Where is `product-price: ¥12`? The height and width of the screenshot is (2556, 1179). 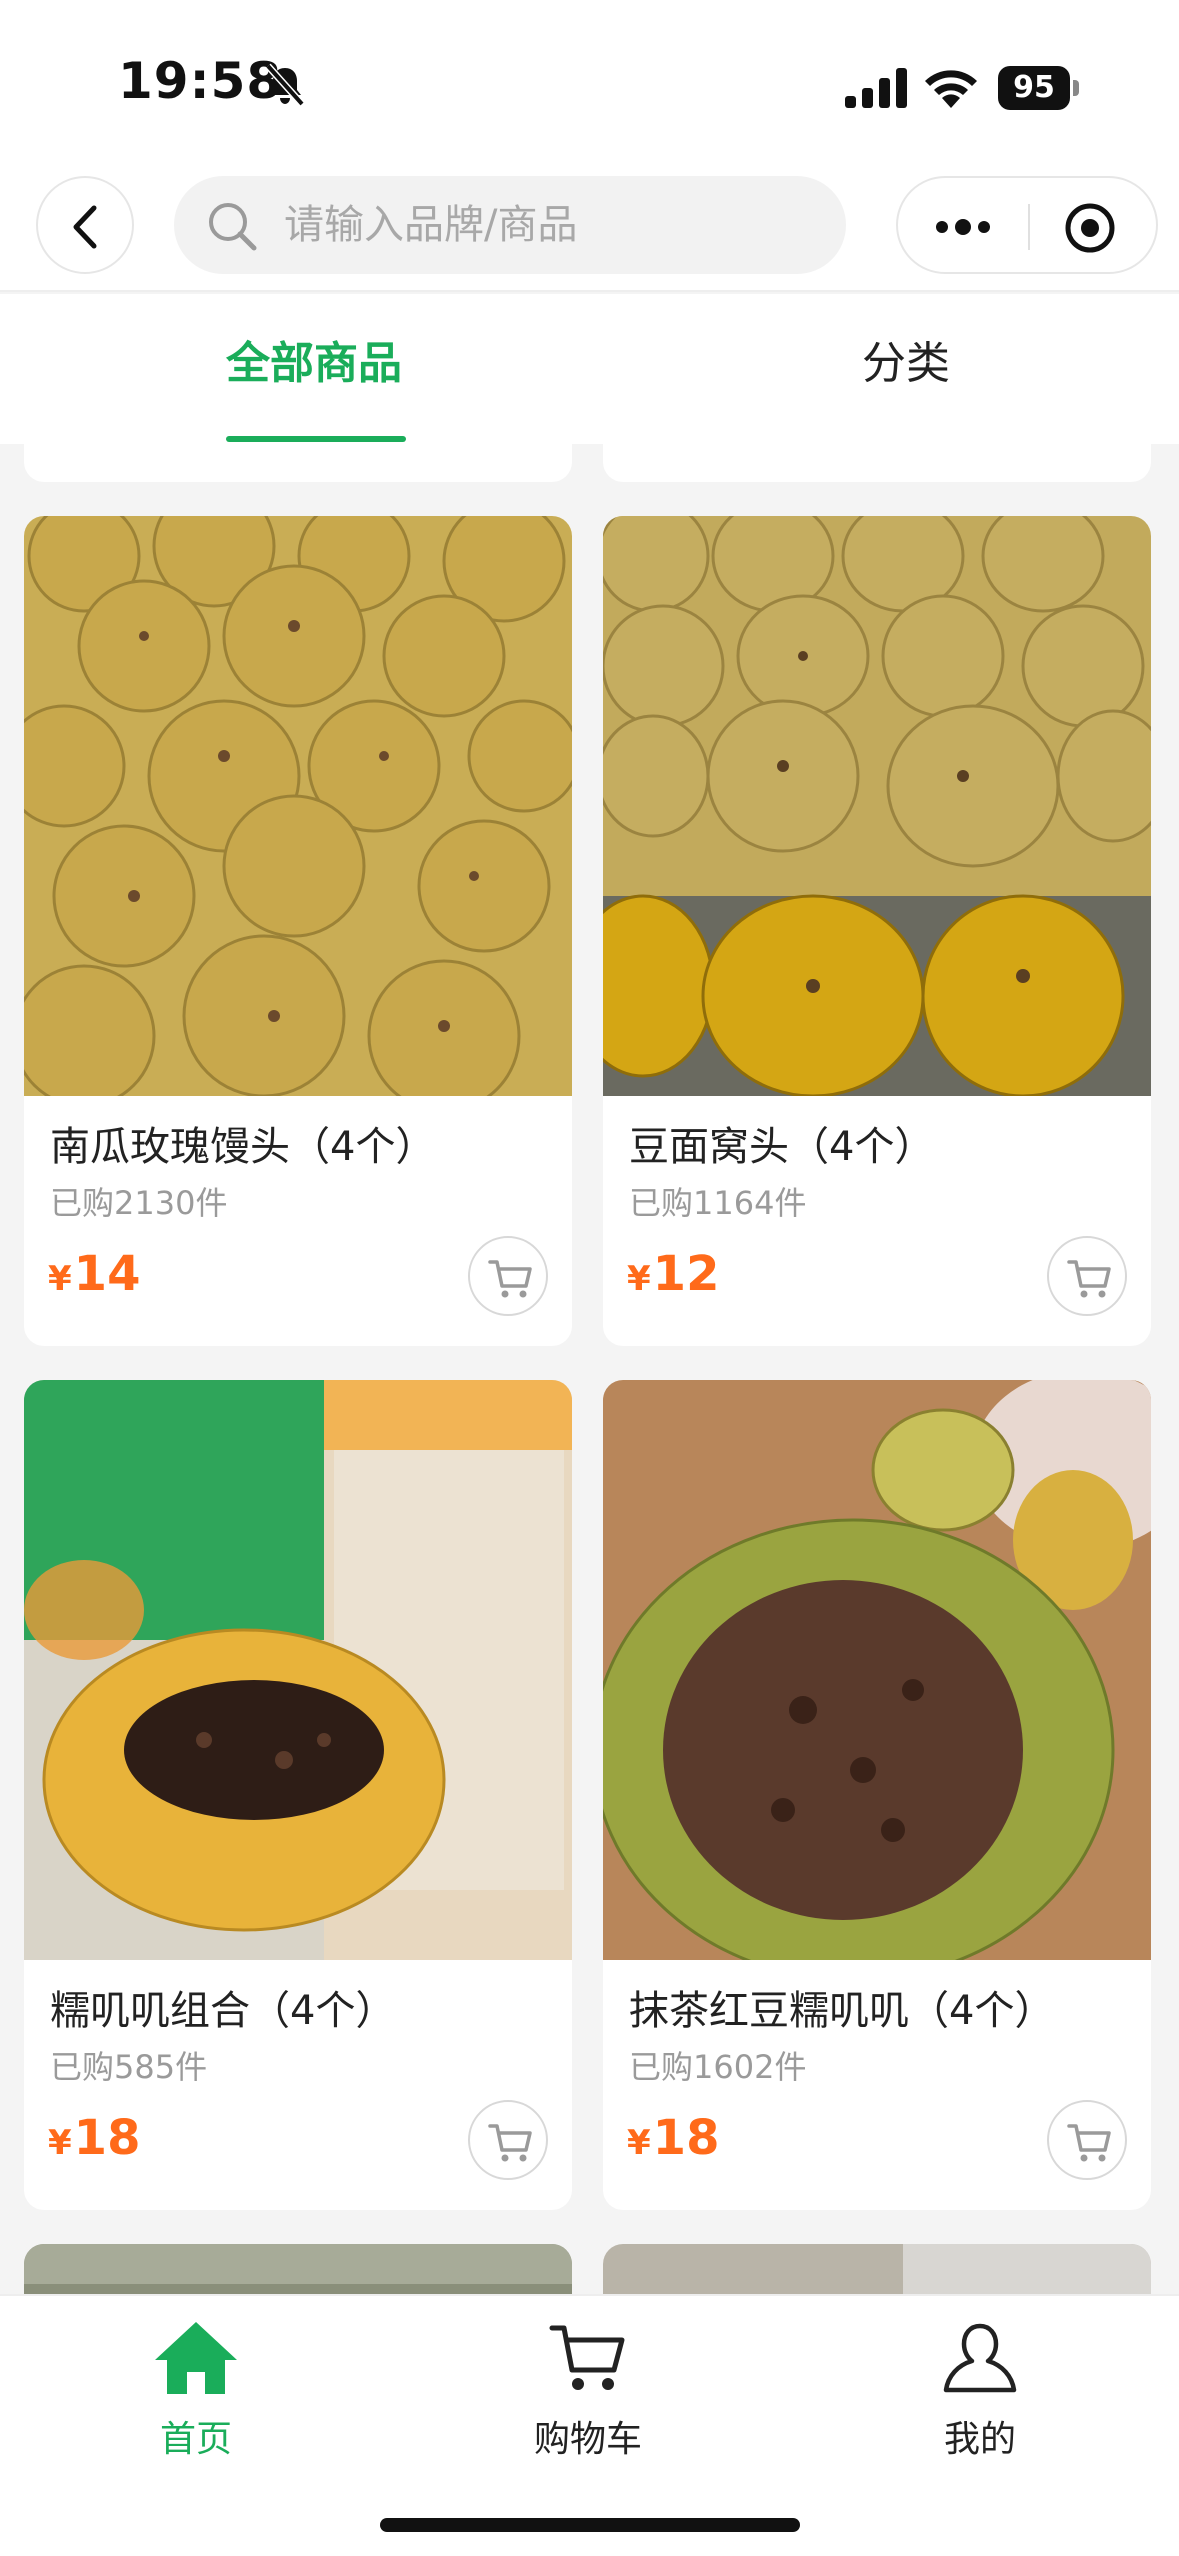
product-price: ¥12 is located at coordinates (673, 1274).